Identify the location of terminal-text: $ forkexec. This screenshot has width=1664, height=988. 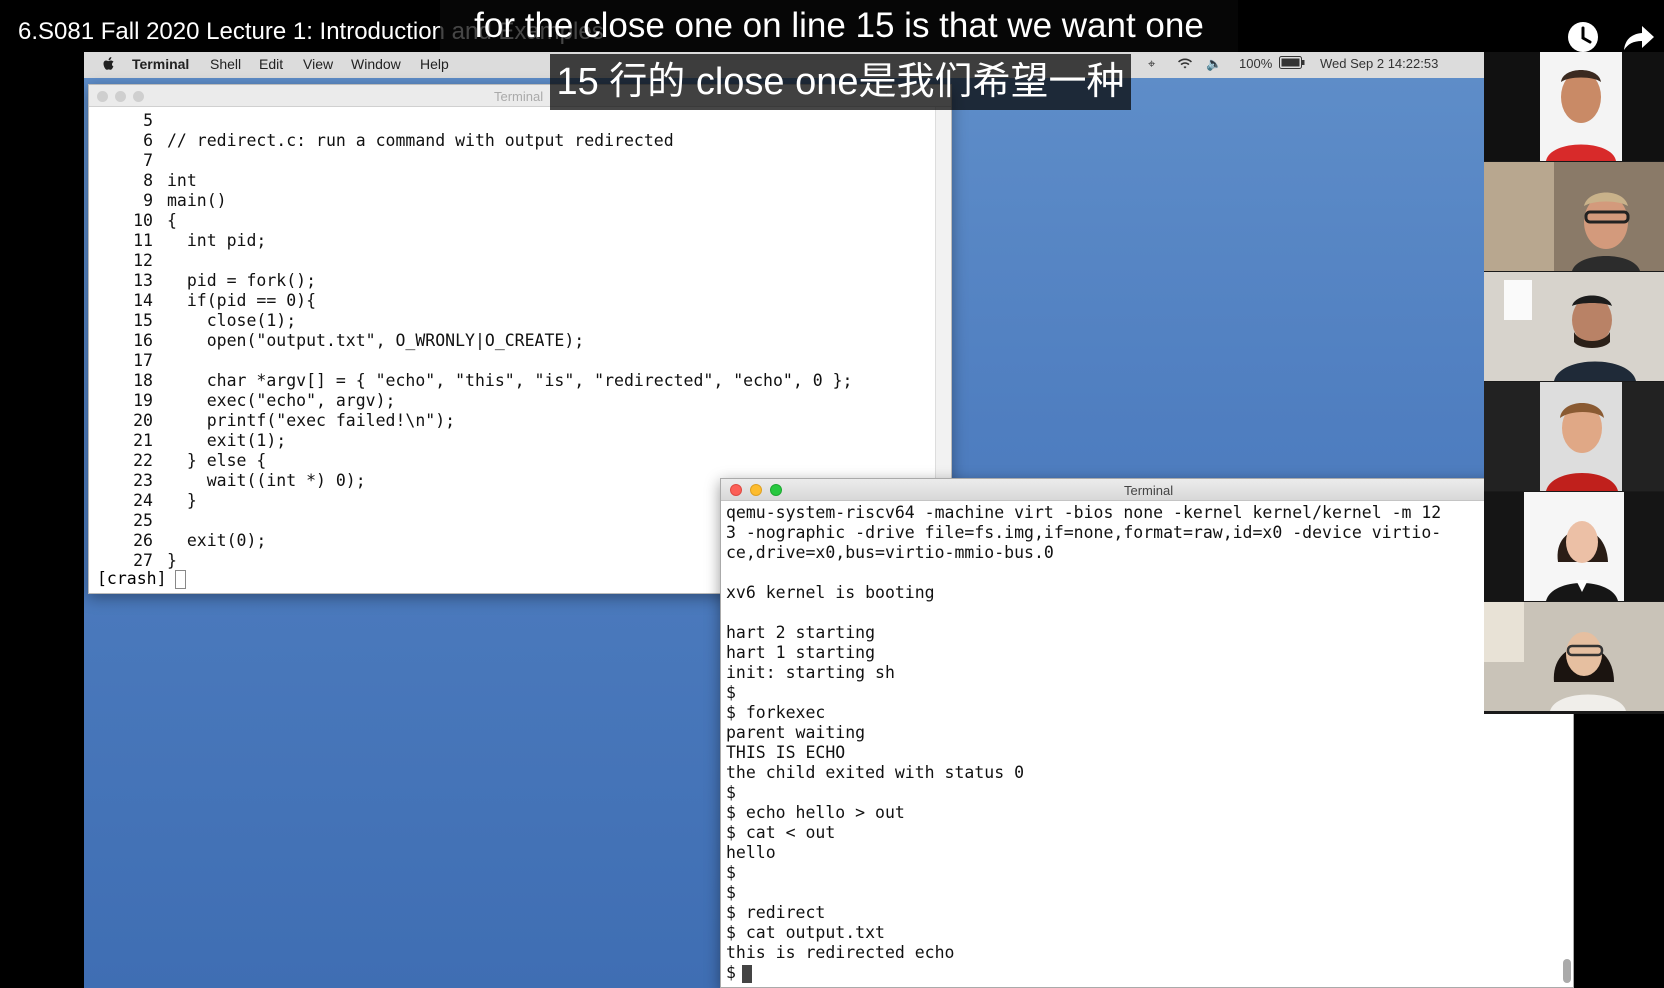
(776, 712).